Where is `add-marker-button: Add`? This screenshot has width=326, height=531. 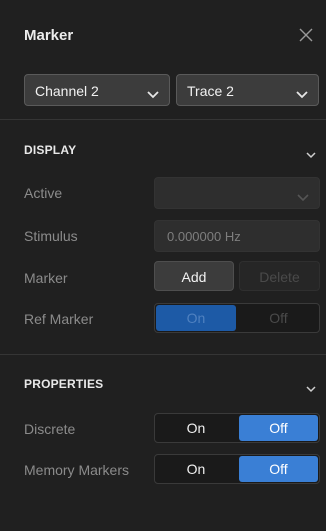 add-marker-button: Add is located at coordinates (194, 276).